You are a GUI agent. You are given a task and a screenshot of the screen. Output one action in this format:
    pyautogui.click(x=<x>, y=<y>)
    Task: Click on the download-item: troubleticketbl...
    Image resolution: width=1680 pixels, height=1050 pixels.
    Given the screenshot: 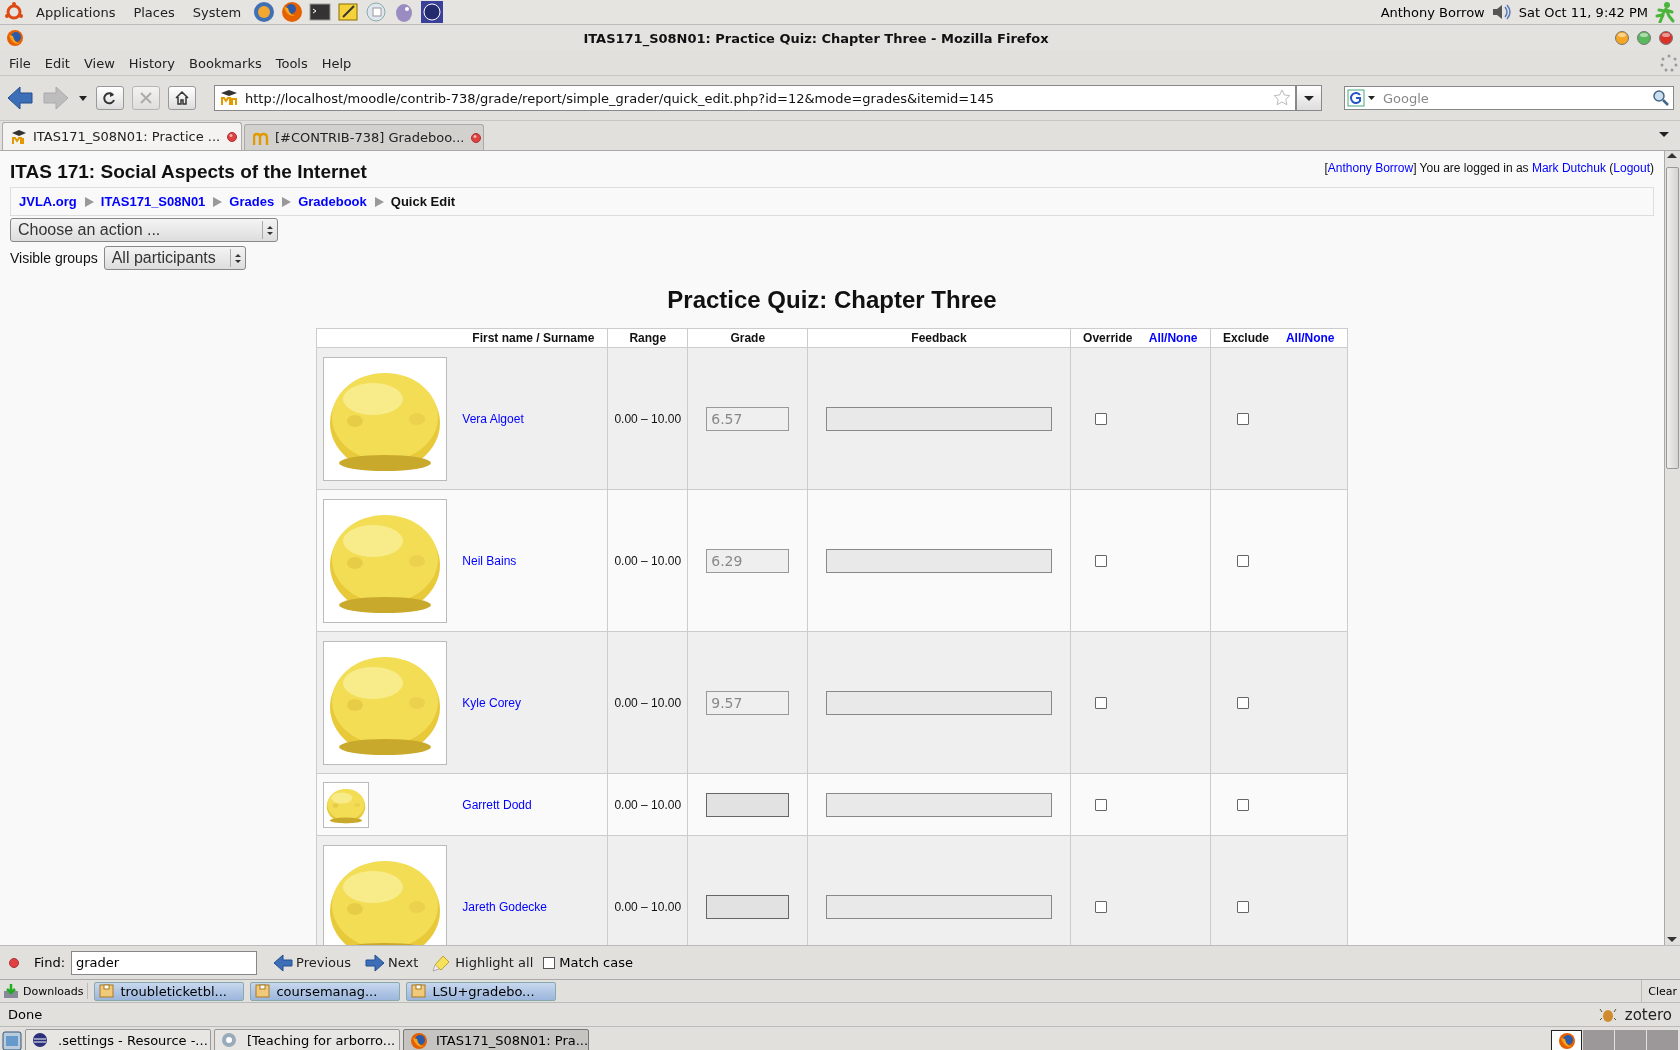 What is the action you would take?
    pyautogui.click(x=169, y=991)
    